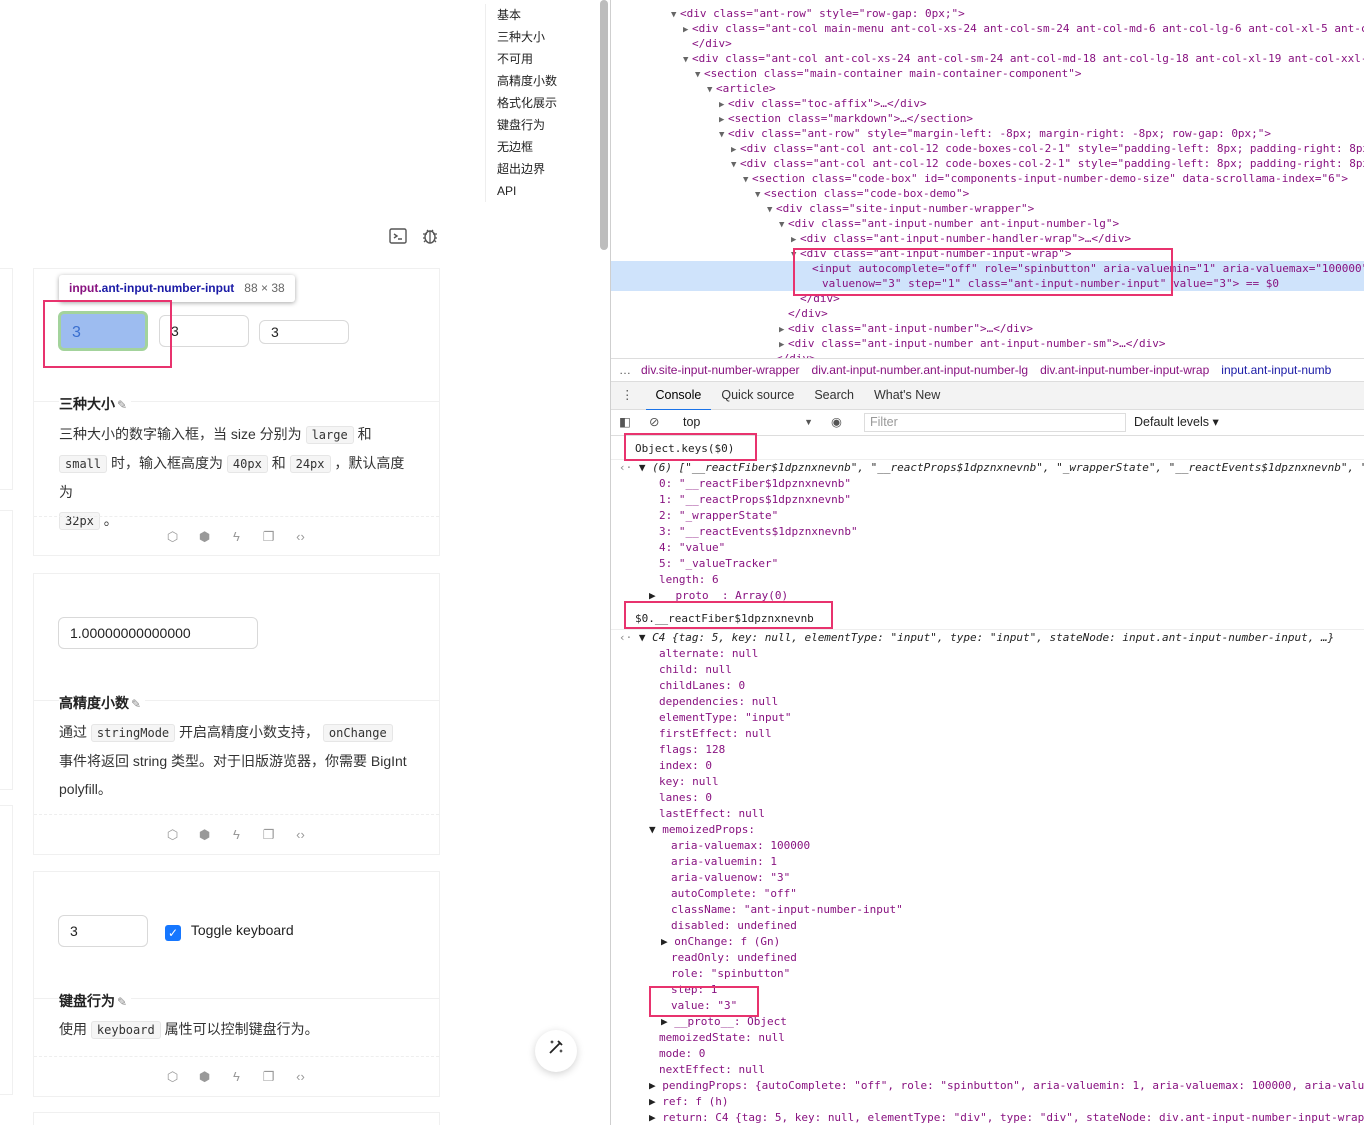 The width and height of the screenshot is (1364, 1125). I want to click on console-line: disabled: undefined, so click(734, 925).